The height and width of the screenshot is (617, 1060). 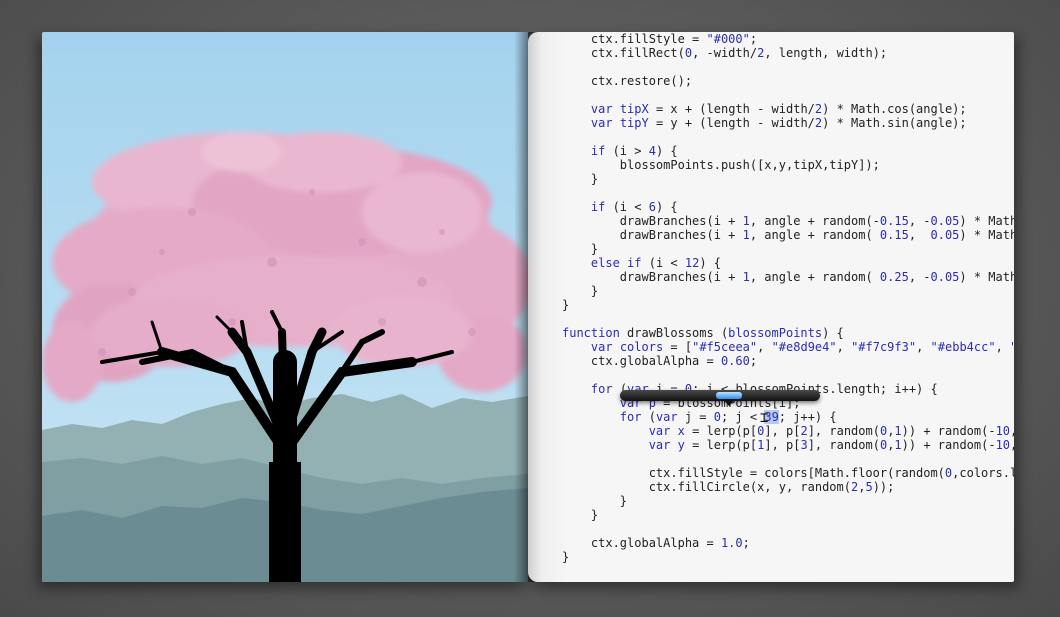 I want to click on code-line: if (i < 6) {, so click(x=788, y=207).